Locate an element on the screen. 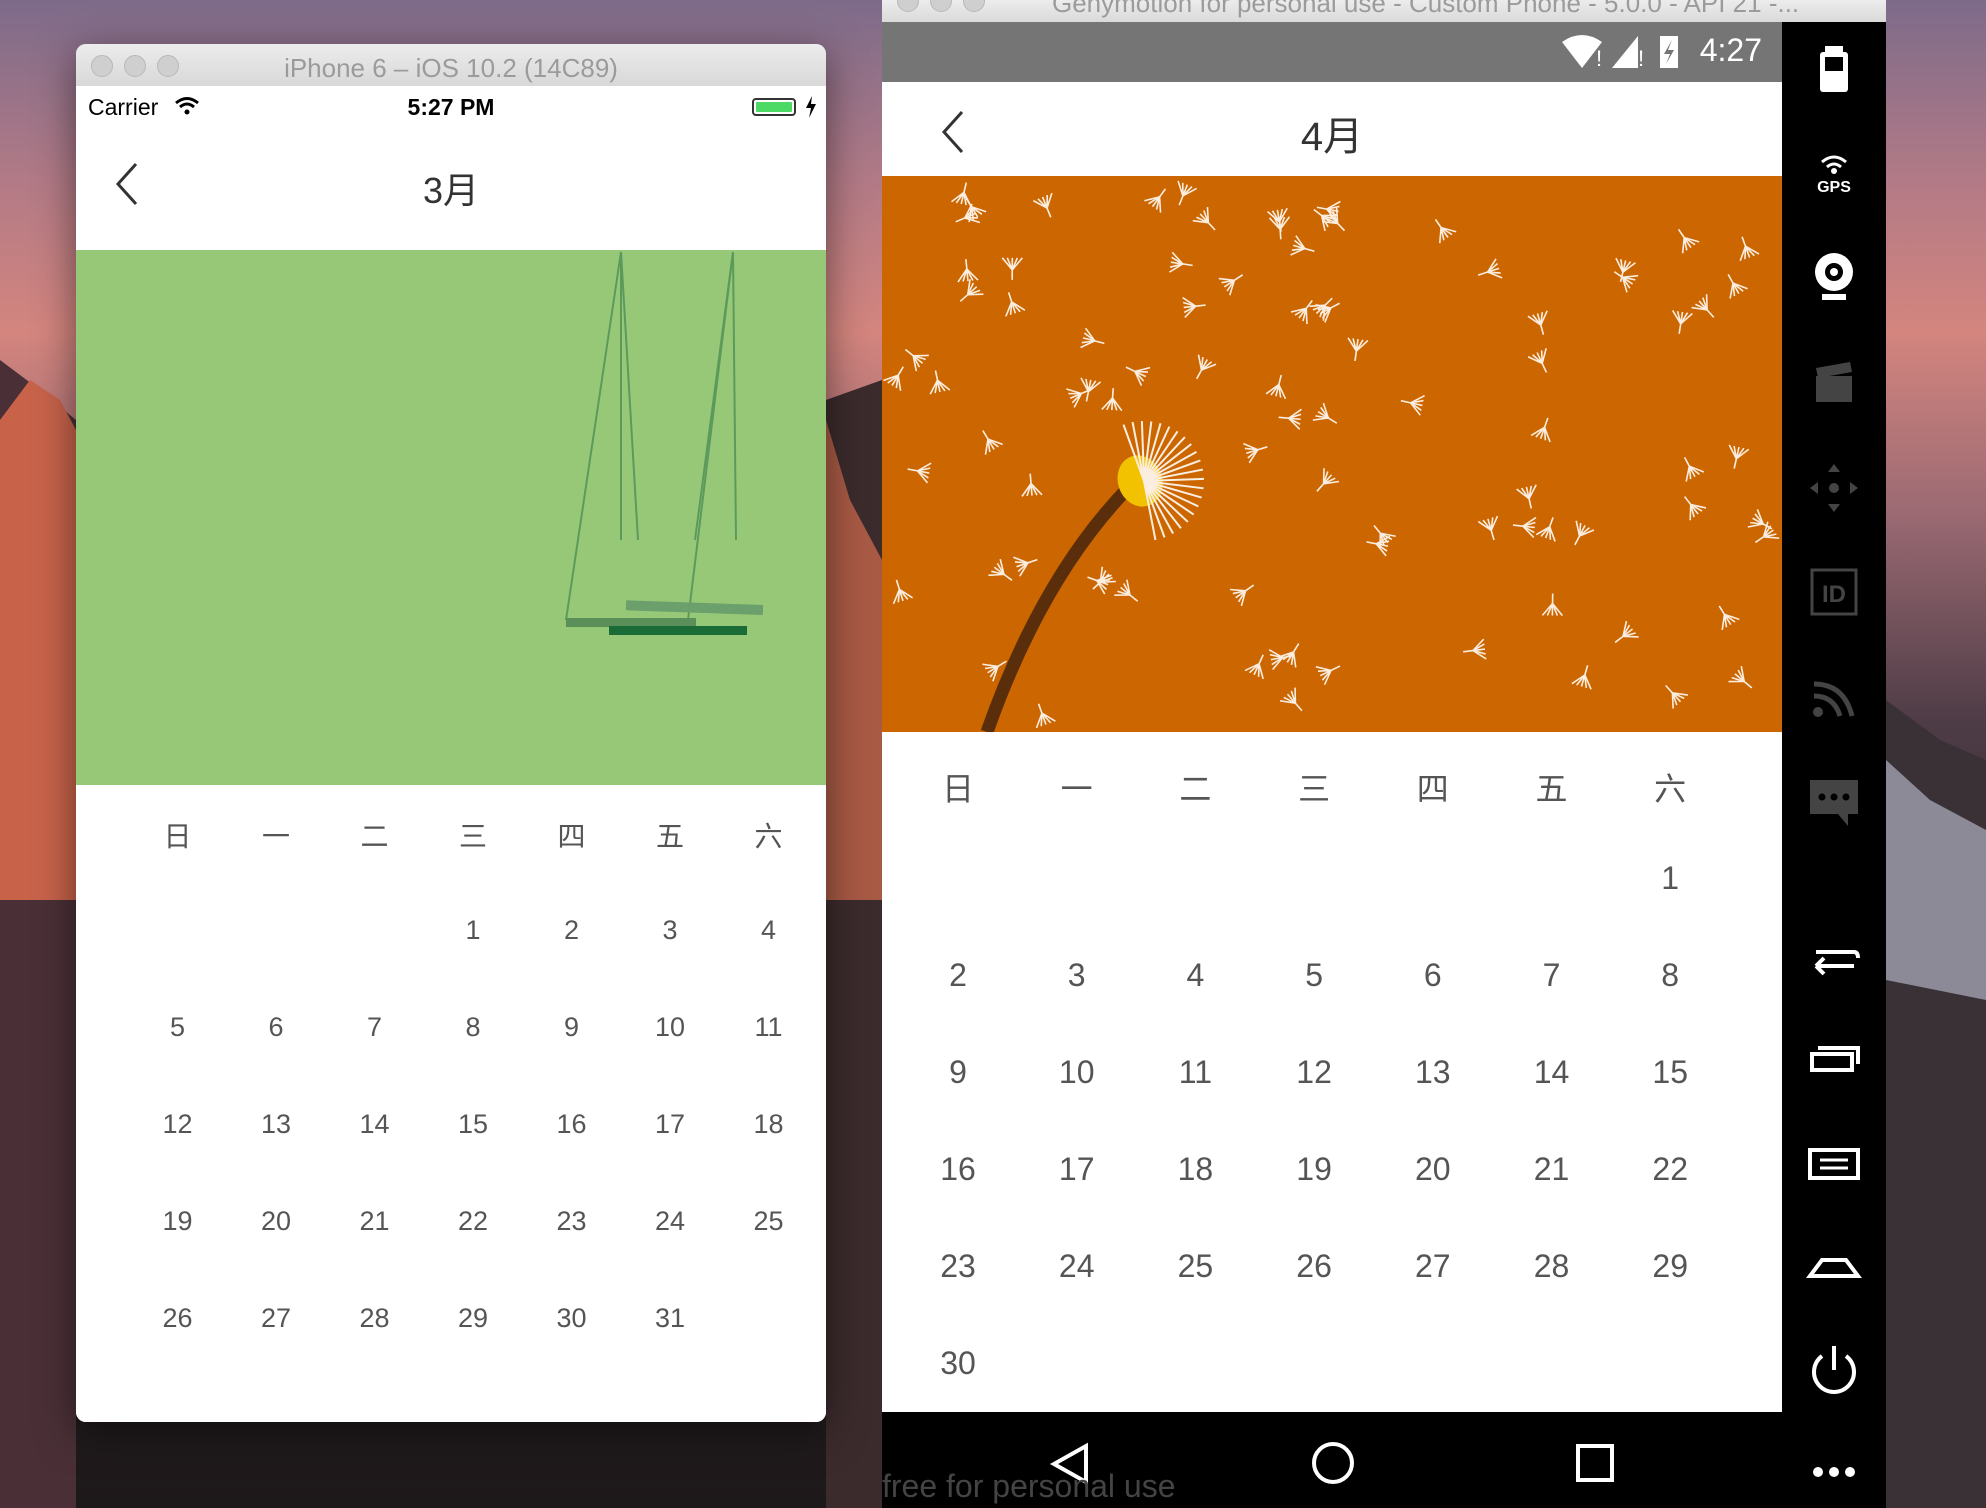 The height and width of the screenshot is (1508, 1986). dpad-icon is located at coordinates (1834, 488).